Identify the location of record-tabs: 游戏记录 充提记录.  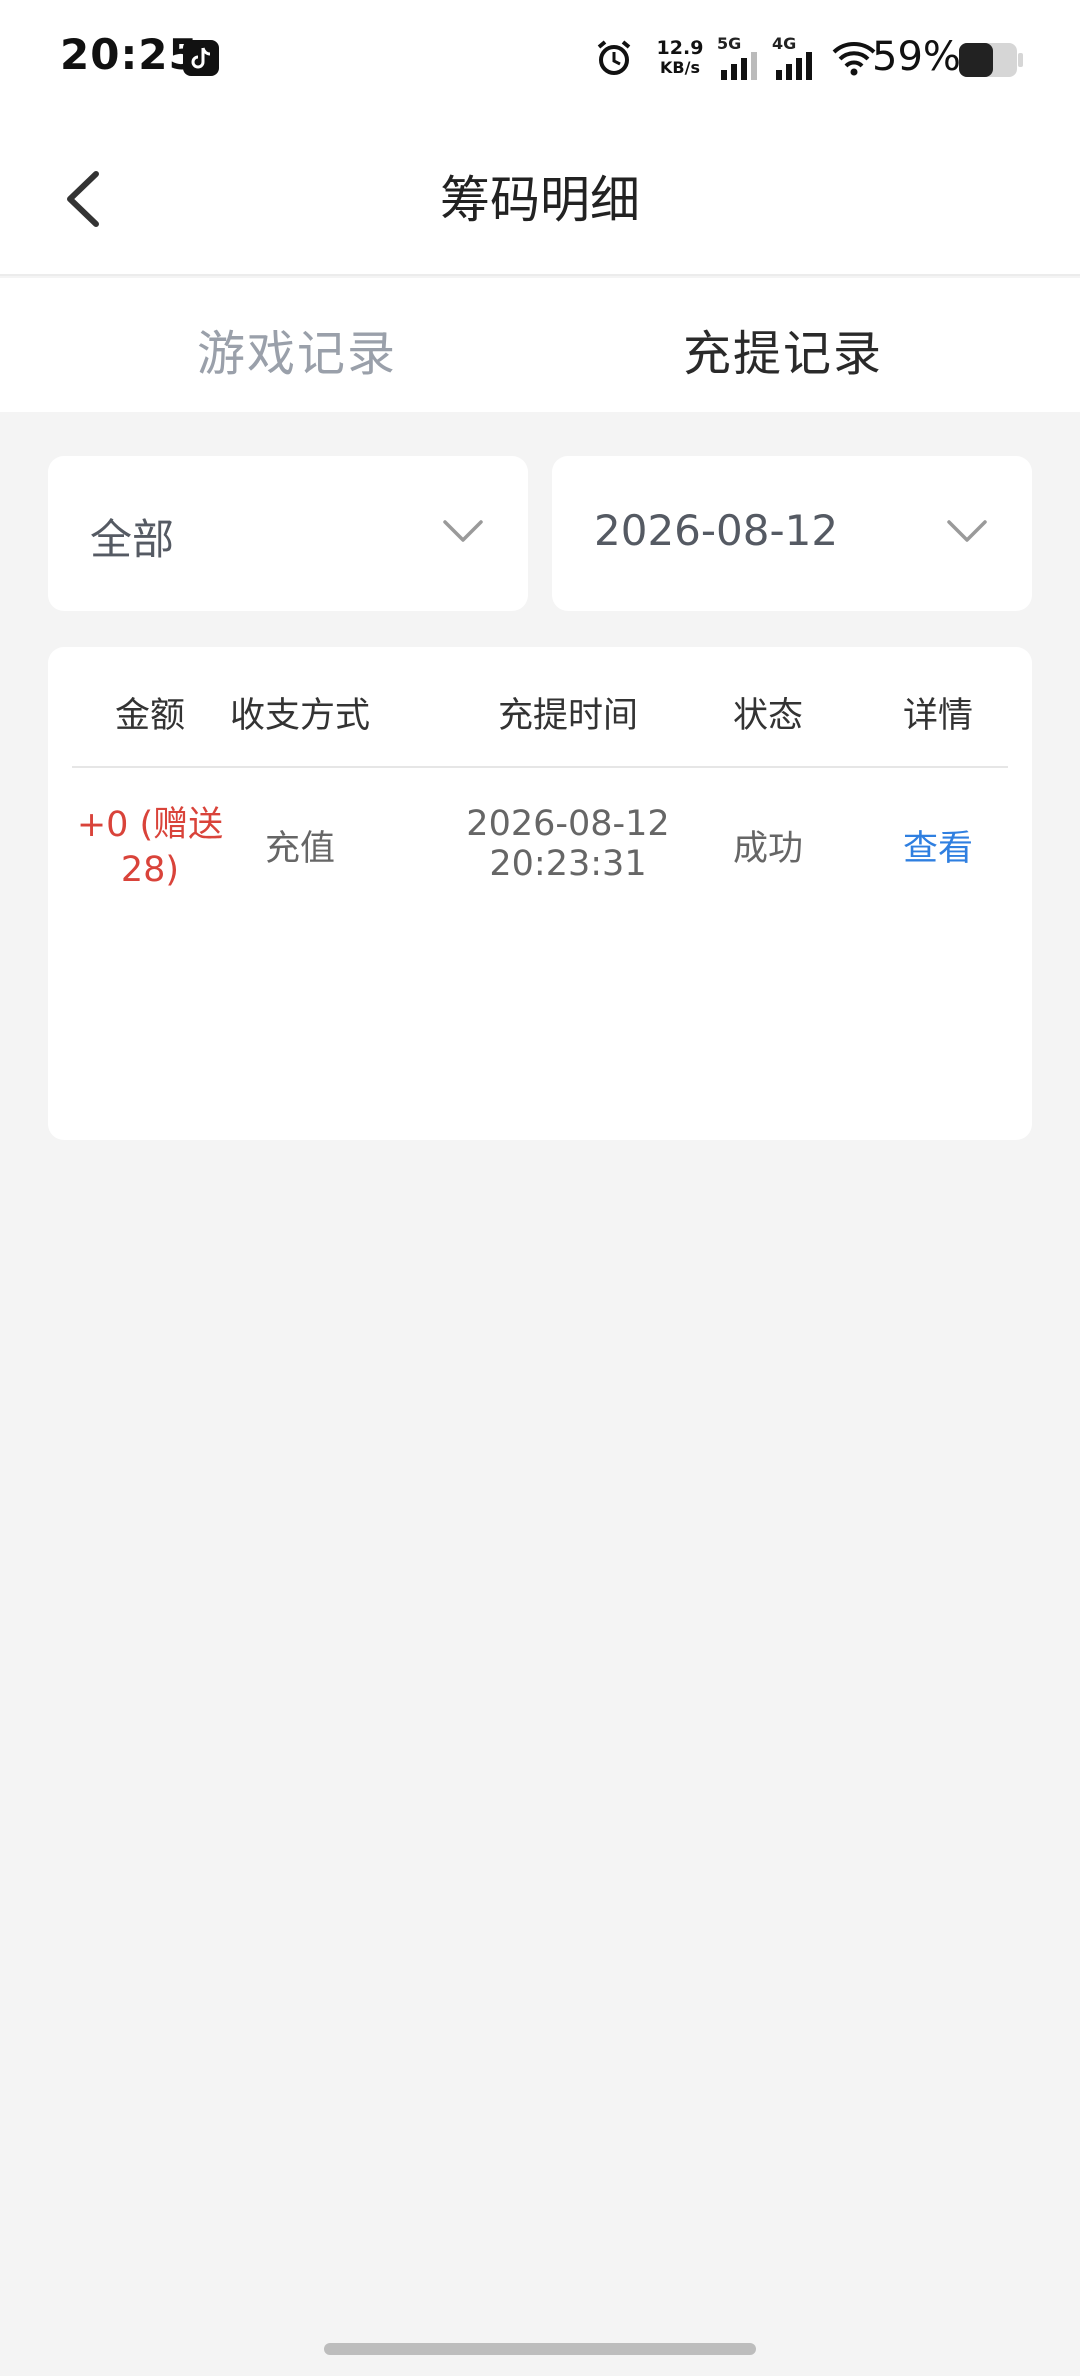
(540, 345).